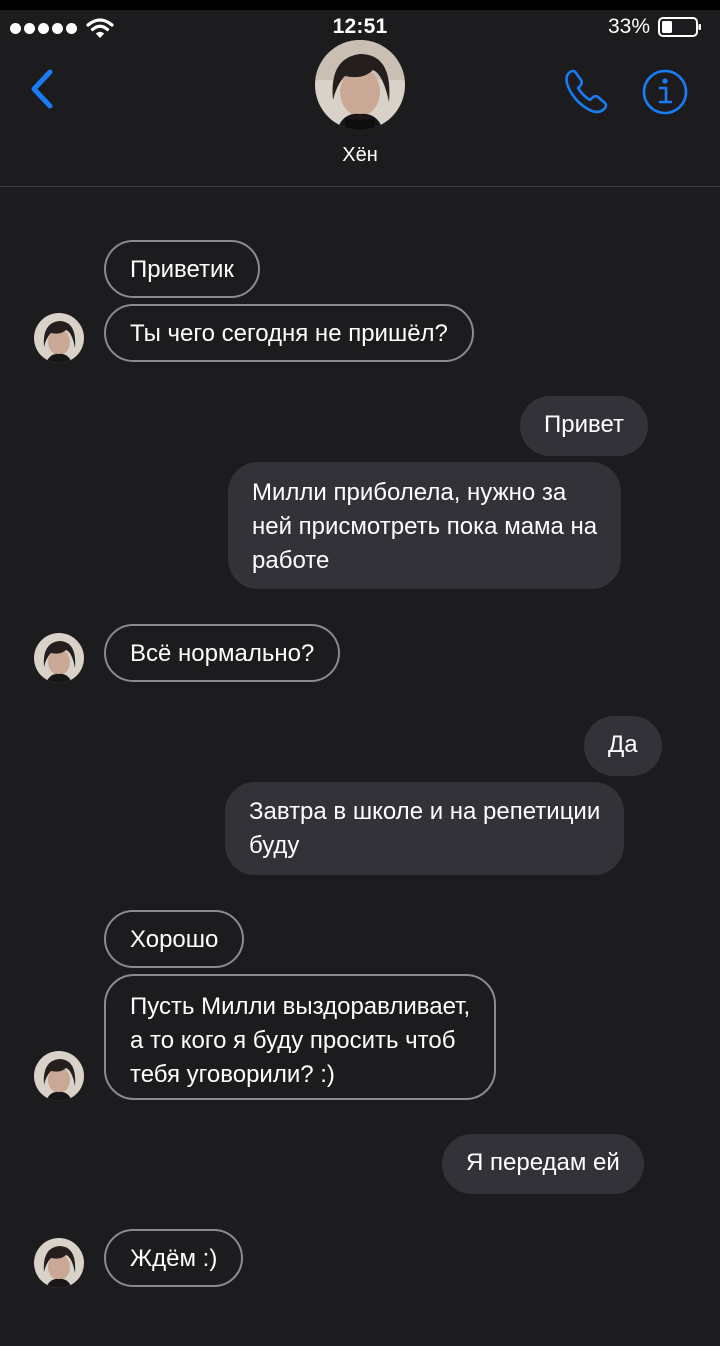 This screenshot has height=1346, width=720. Describe the element at coordinates (182, 269) in the screenshot. I see `incoming-message: Приветик` at that location.